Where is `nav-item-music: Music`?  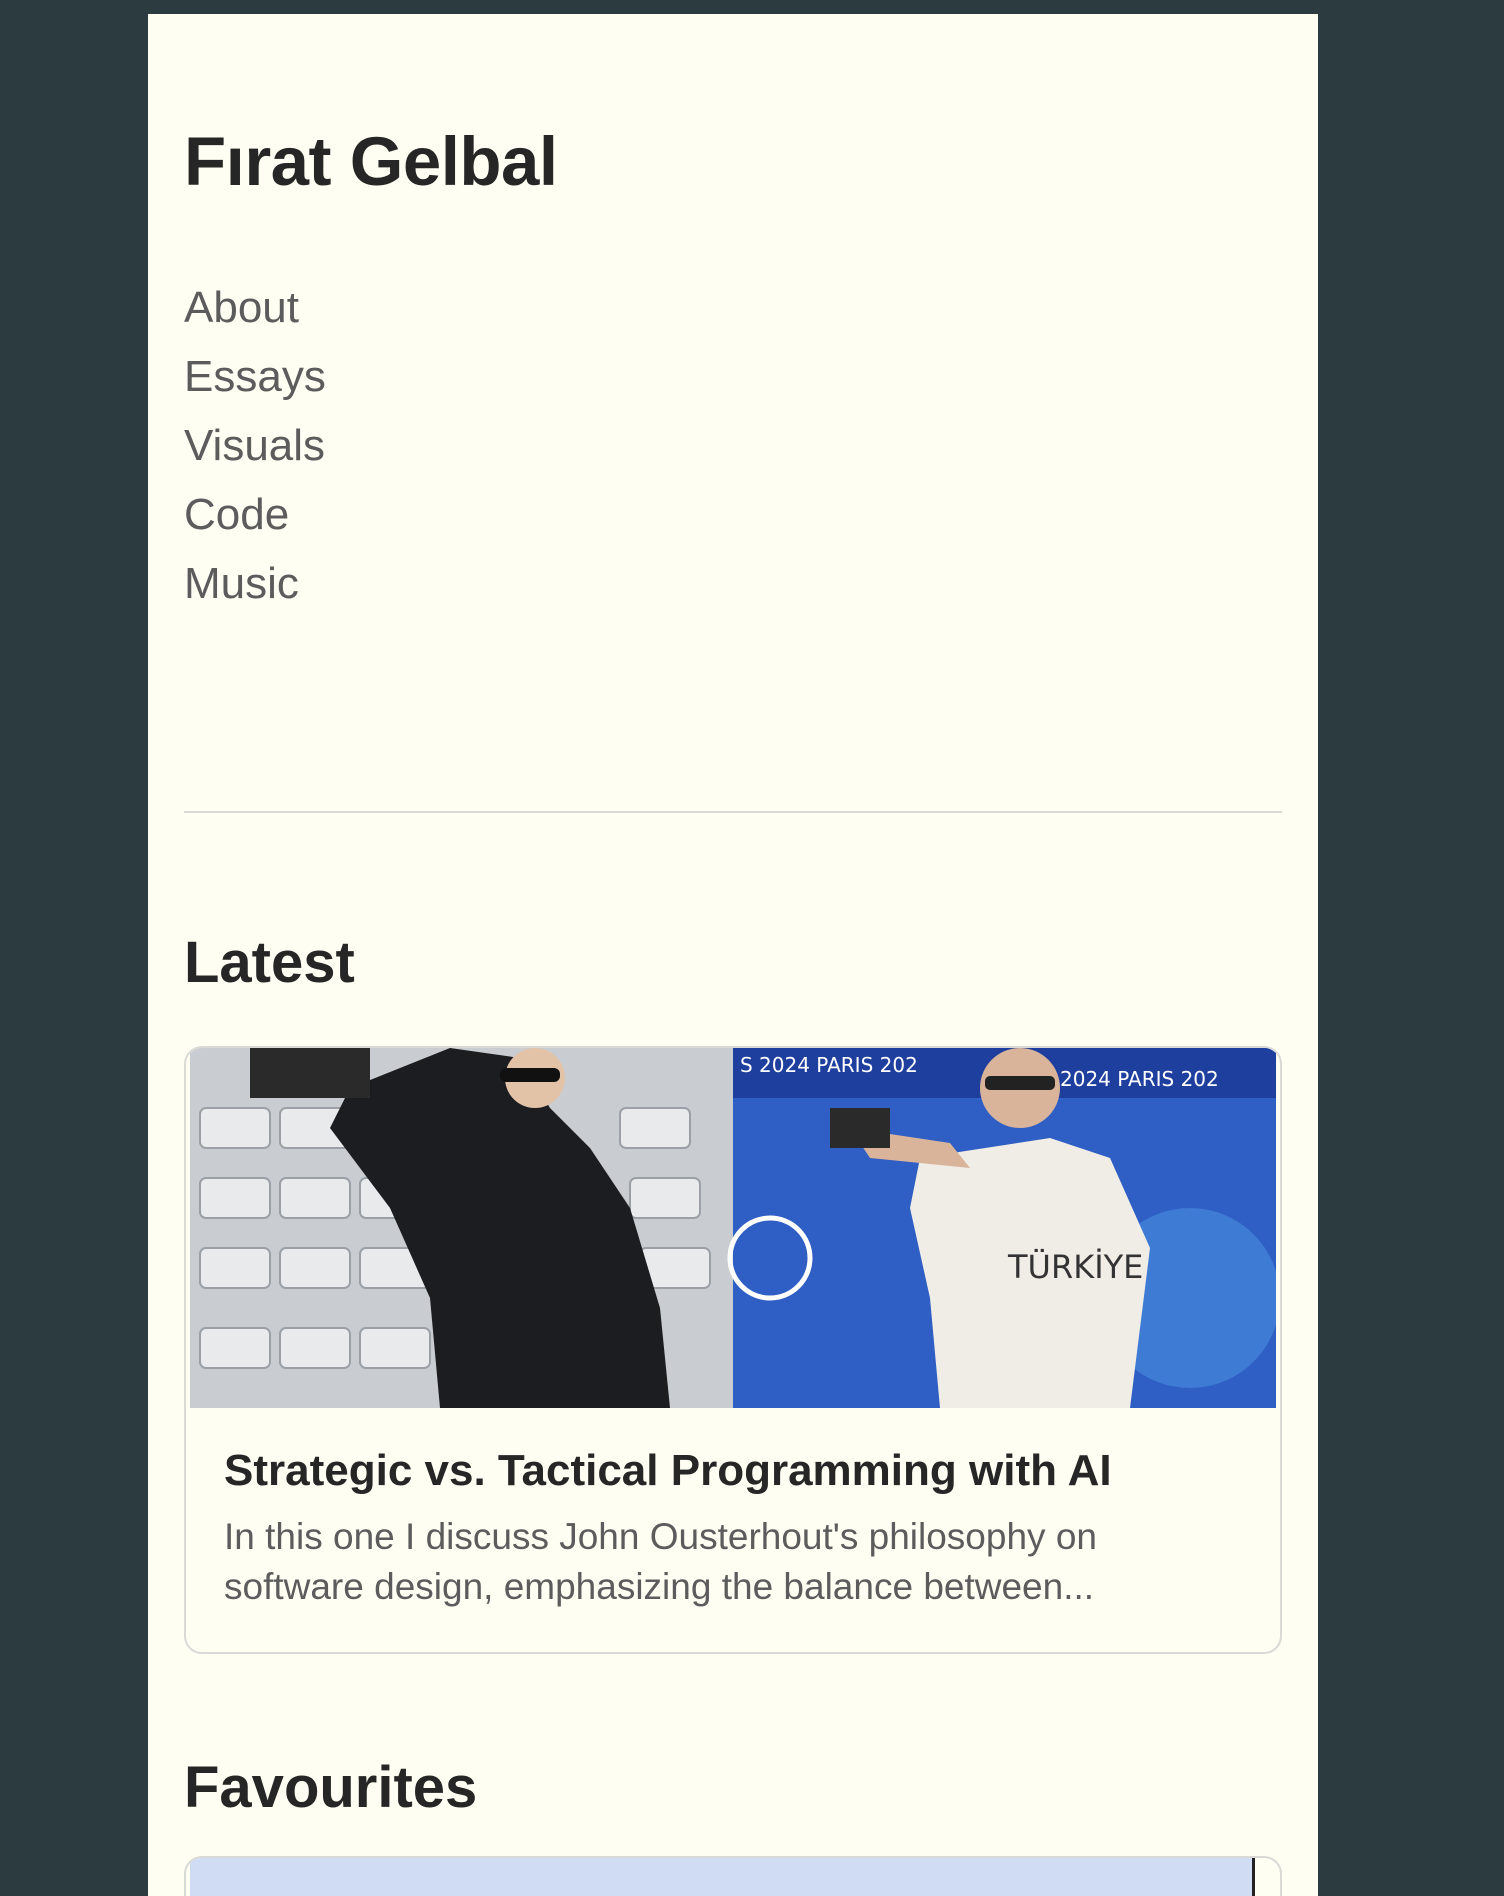 nav-item-music: Music is located at coordinates (255, 583).